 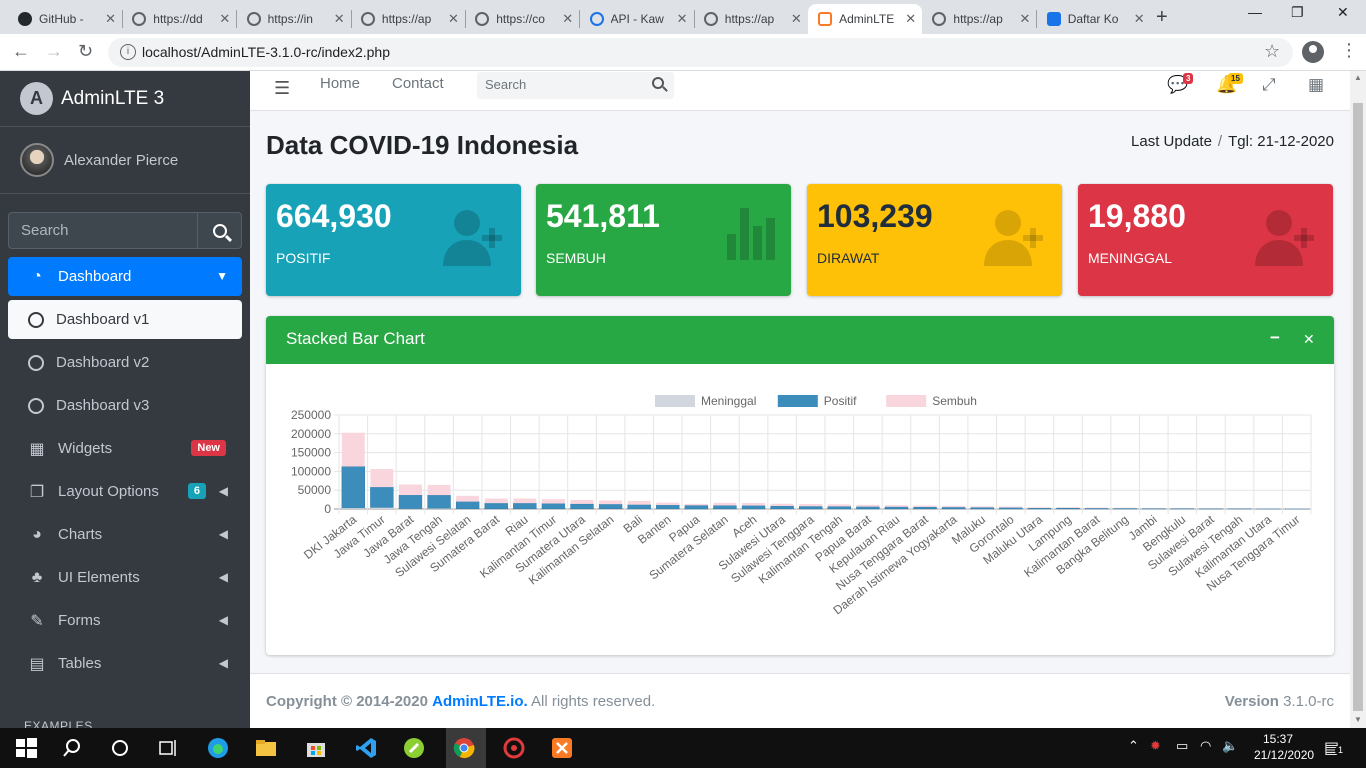 I want to click on sidebar-item-forms: ✎ Forms ◀, so click(x=125, y=620).